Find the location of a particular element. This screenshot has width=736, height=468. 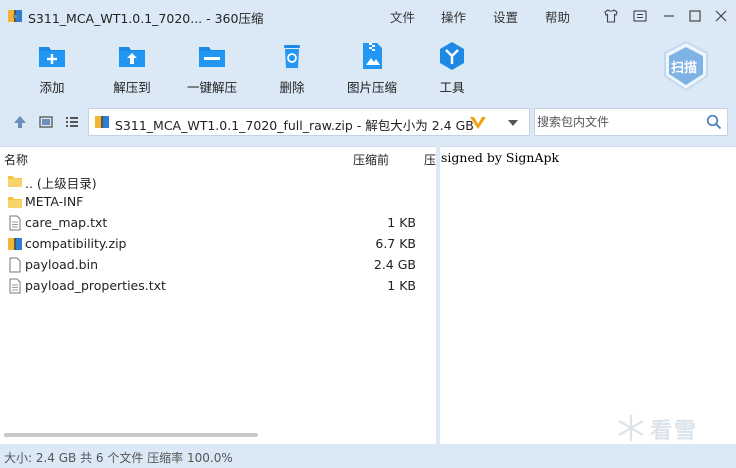

add-folder-icon is located at coordinates (52, 57).